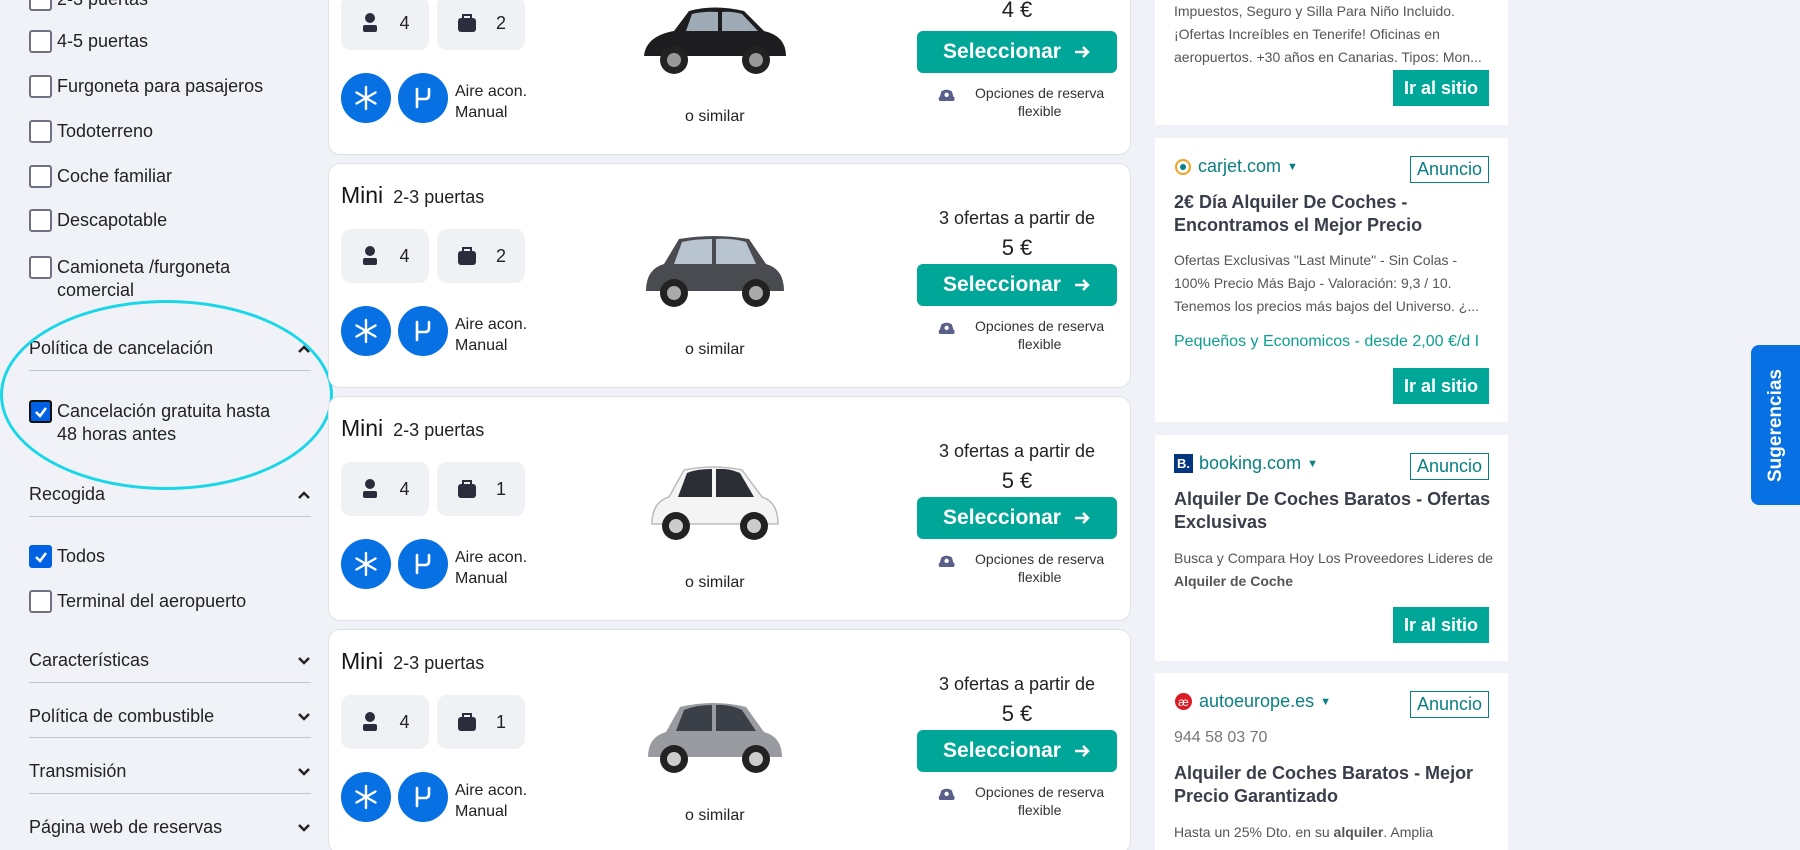  What do you see at coordinates (439, 430) in the screenshot?
I see `doors-label: 2-3 puertas` at bounding box center [439, 430].